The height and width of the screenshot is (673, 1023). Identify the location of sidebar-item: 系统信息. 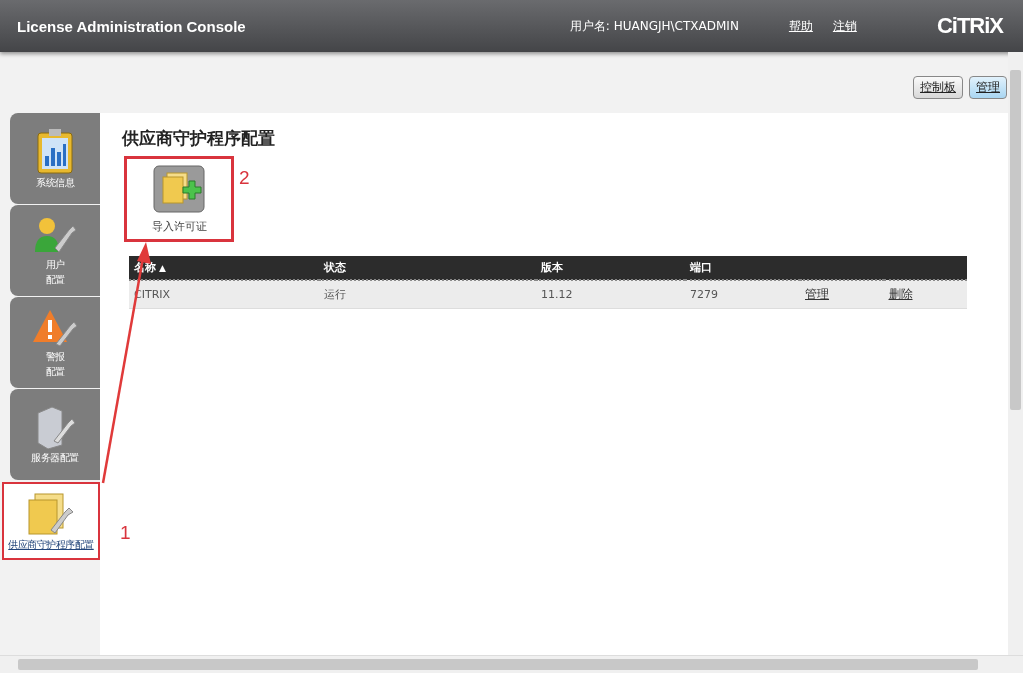
(55, 158).